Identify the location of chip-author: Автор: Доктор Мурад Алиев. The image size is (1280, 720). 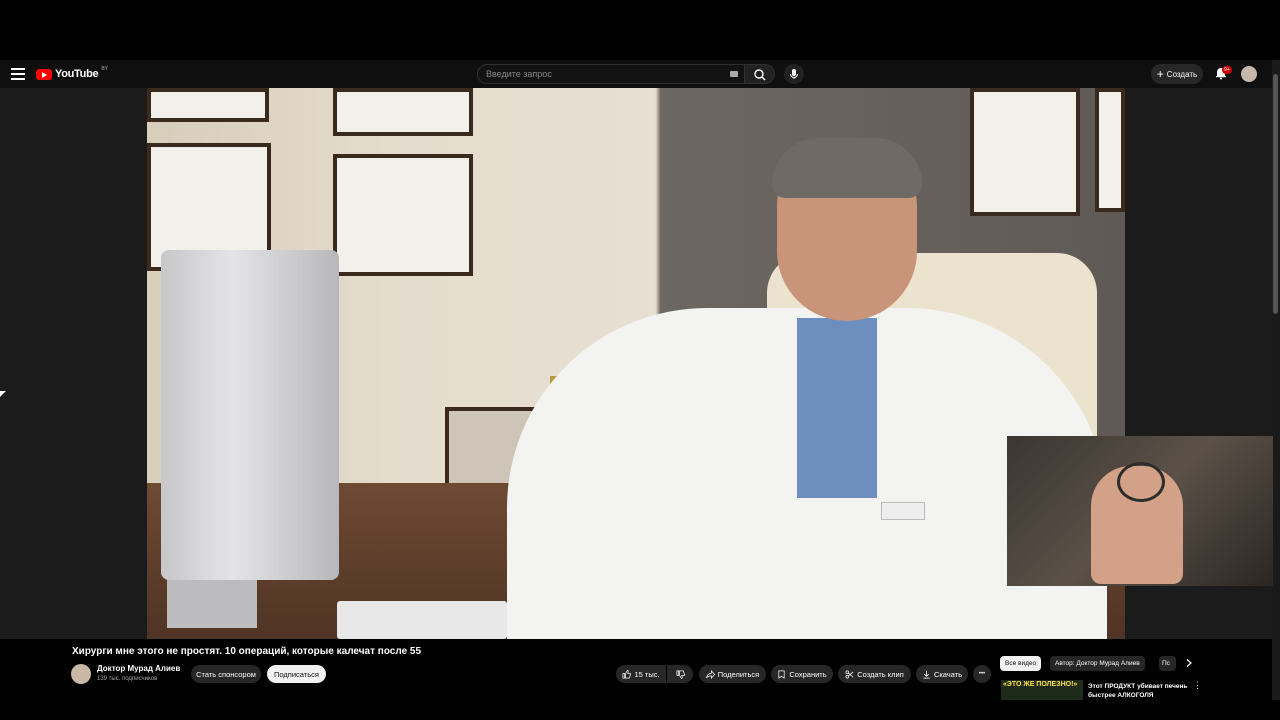
(1097, 663).